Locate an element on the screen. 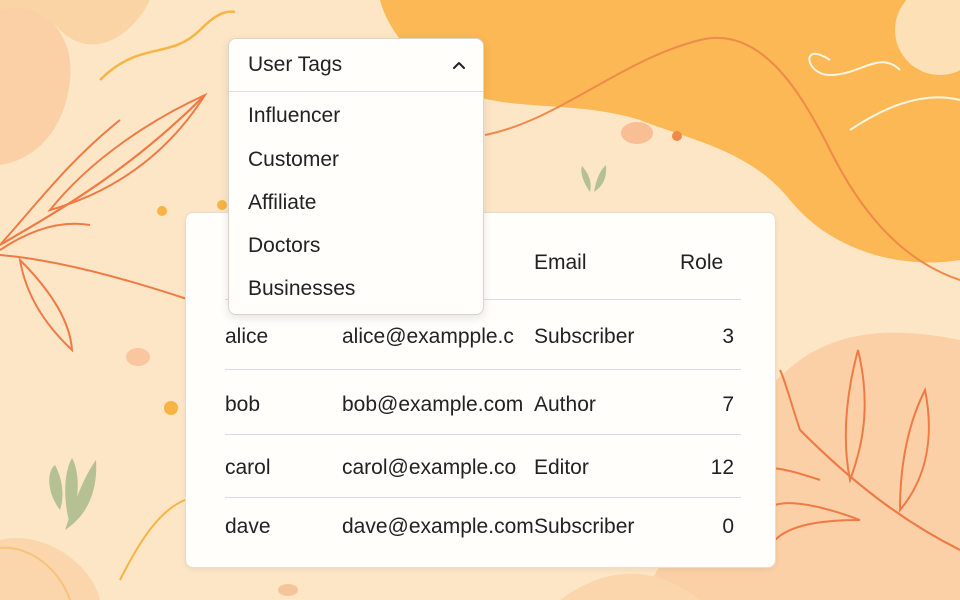 Image resolution: width=960 pixels, height=600 pixels. cell-email: dave@example.com is located at coordinates (438, 526).